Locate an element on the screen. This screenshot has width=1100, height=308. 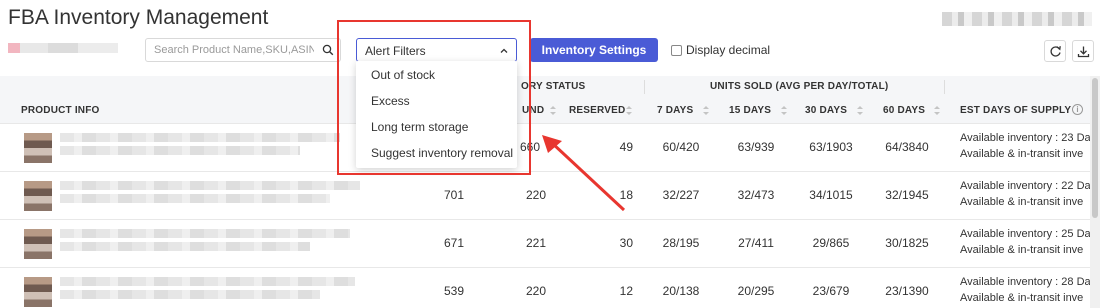
cell-supply-available: Available inventory : 28 Da is located at coordinates (1025, 282).